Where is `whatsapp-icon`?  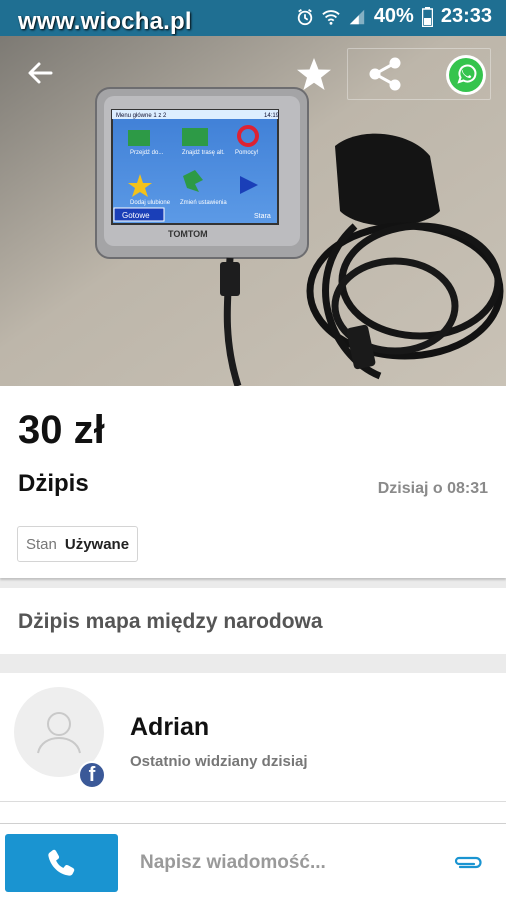 whatsapp-icon is located at coordinates (466, 75).